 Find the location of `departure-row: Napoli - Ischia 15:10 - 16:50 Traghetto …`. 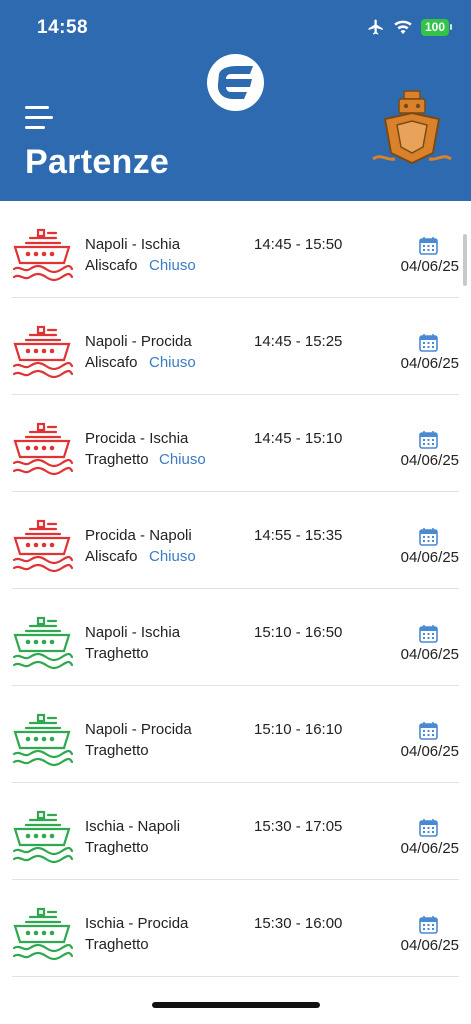

departure-row: Napoli - Ischia 15:10 - 16:50 Traghetto … is located at coordinates (235, 637).